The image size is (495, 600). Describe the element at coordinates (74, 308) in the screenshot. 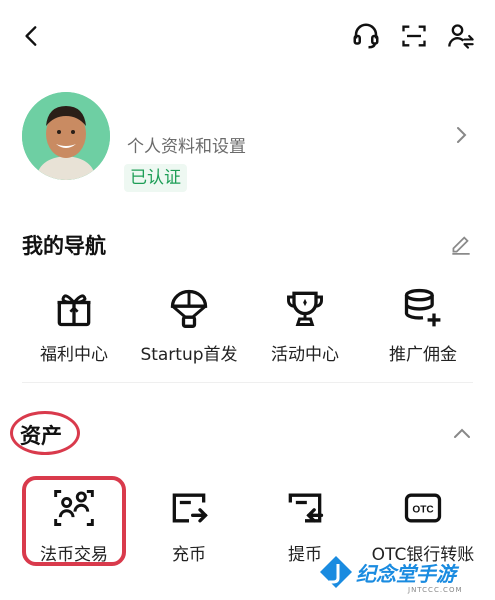

I see `gift-icon` at that location.